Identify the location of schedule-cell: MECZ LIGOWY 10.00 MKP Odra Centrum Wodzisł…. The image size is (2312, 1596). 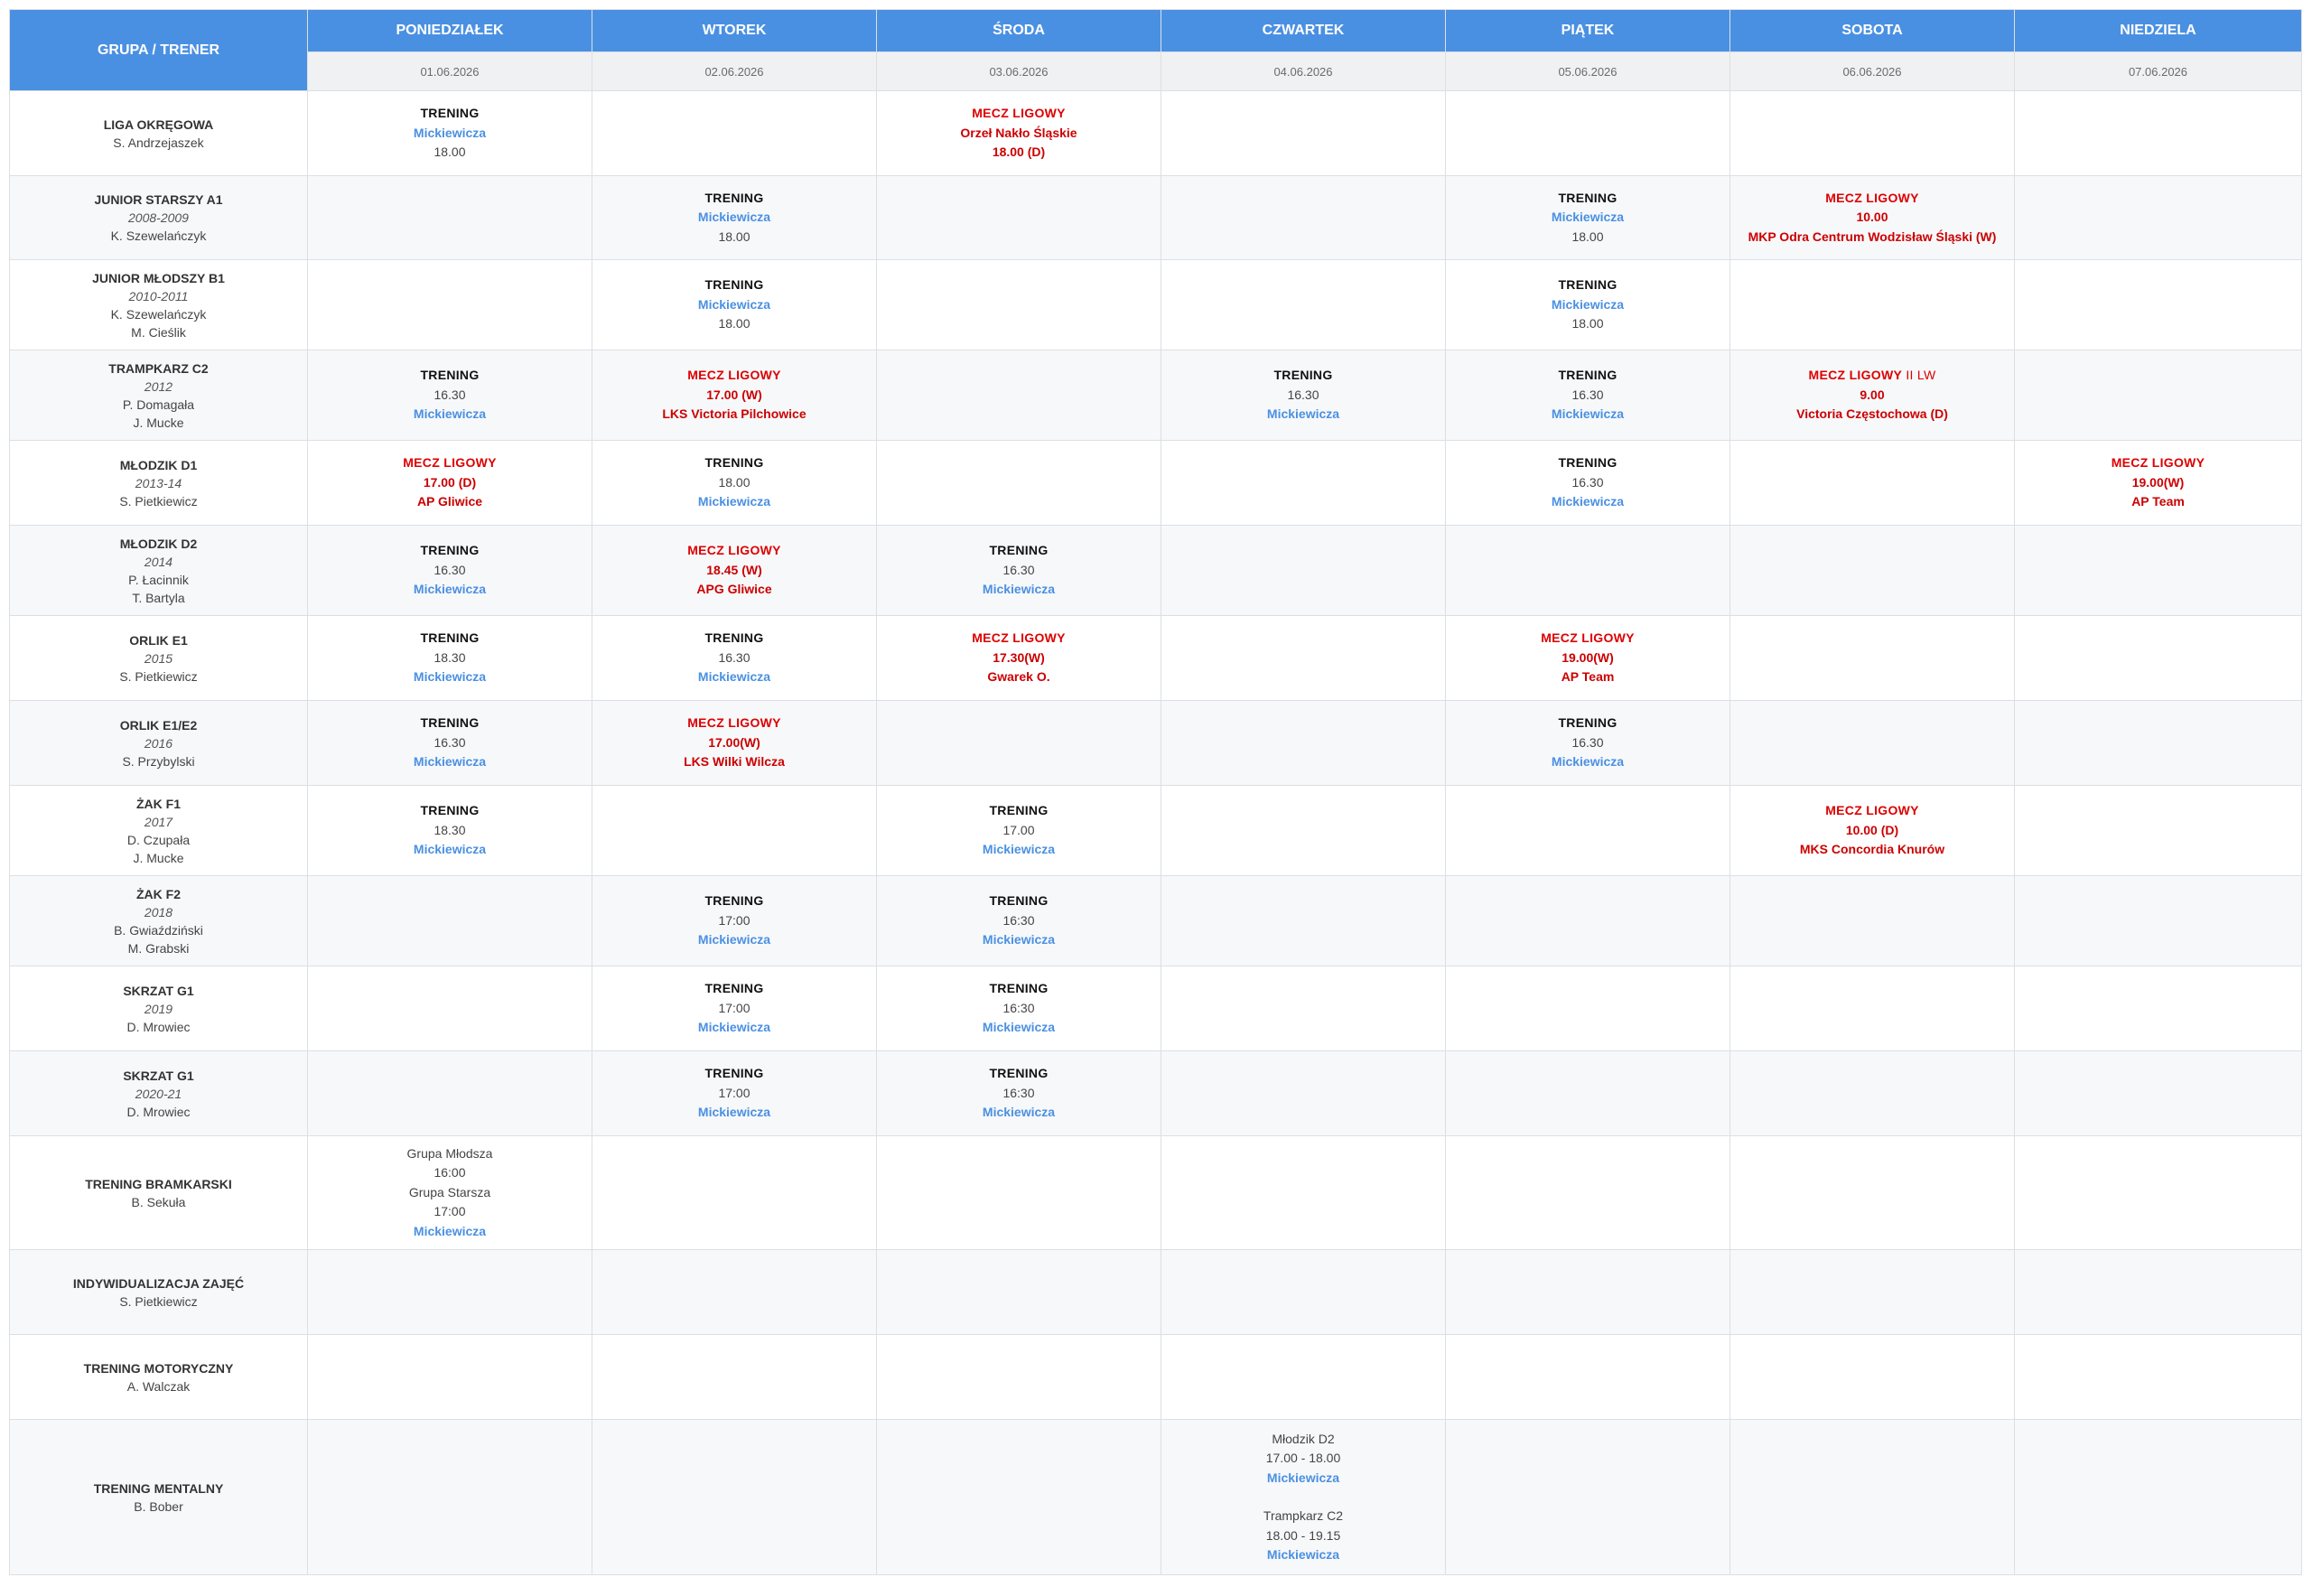
(1872, 217).